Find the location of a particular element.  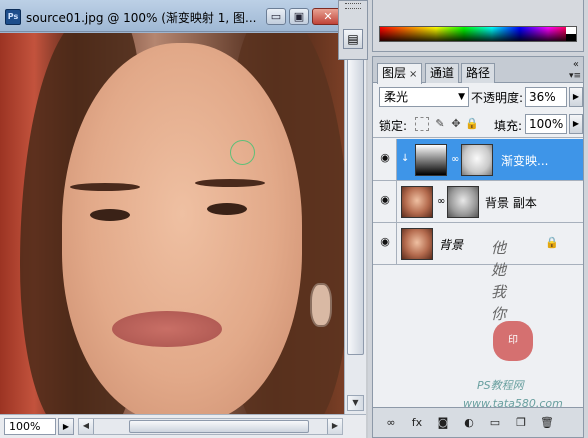

mask-icon: ◙ is located at coordinates (443, 423).